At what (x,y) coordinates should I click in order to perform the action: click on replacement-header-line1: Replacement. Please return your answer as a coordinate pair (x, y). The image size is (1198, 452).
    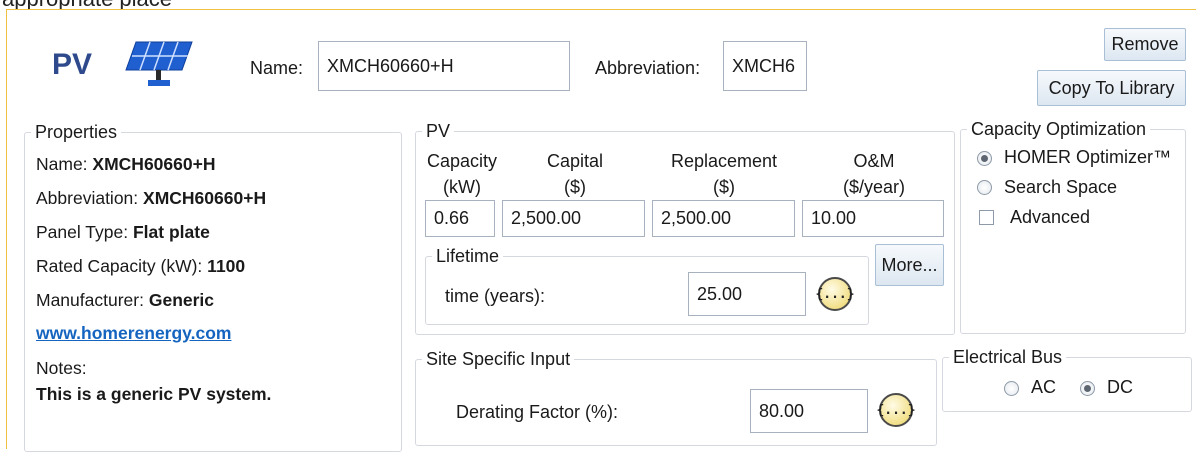
    Looking at the image, I should click on (724, 161).